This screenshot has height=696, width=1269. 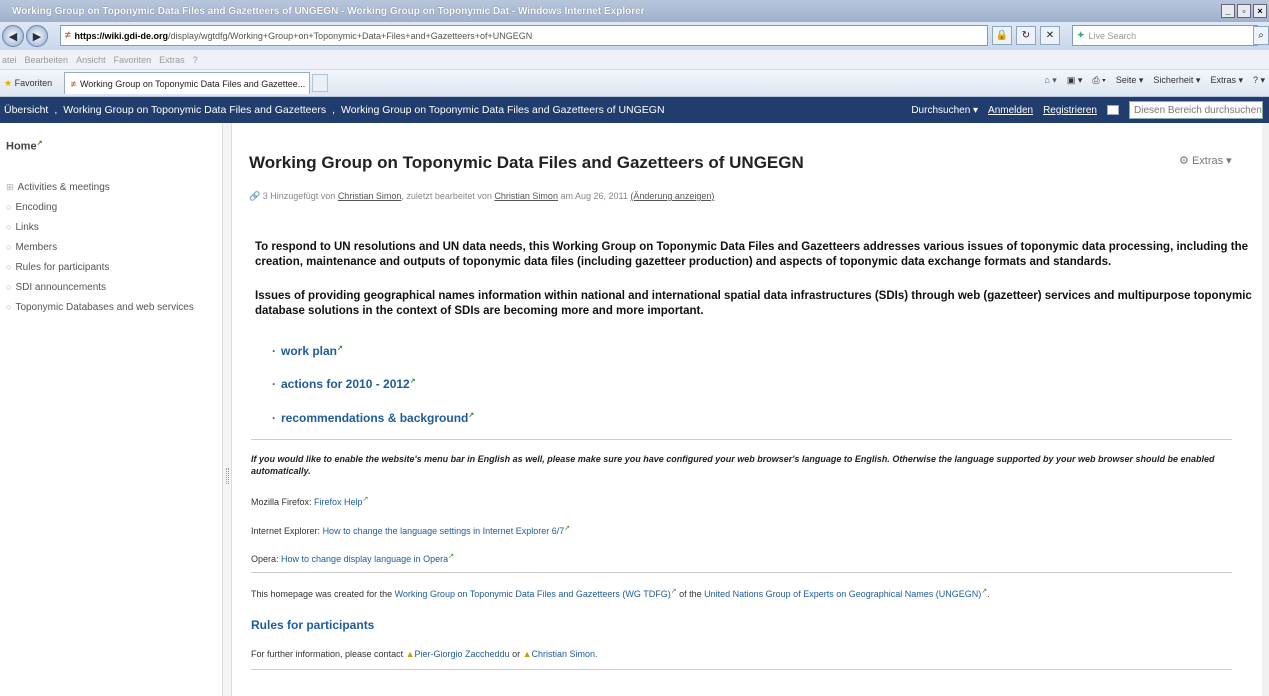 What do you see at coordinates (462, 654) in the screenshot?
I see `contact-zaccheddu-link: Pier-Giorgio Zaccheddu` at bounding box center [462, 654].